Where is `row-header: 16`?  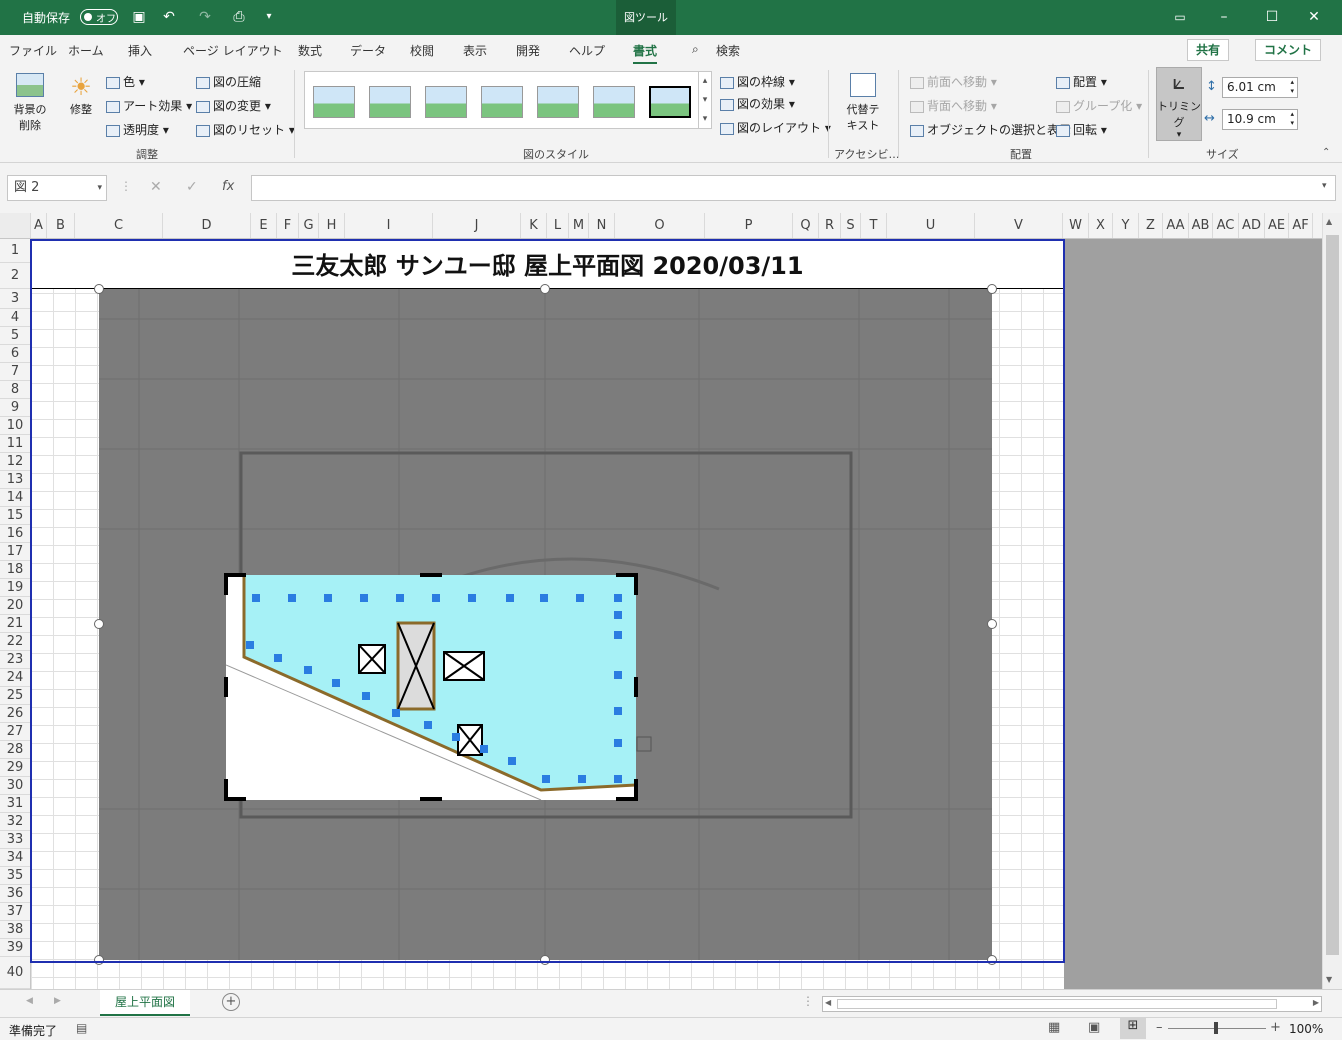
row-header: 16 is located at coordinates (15, 534).